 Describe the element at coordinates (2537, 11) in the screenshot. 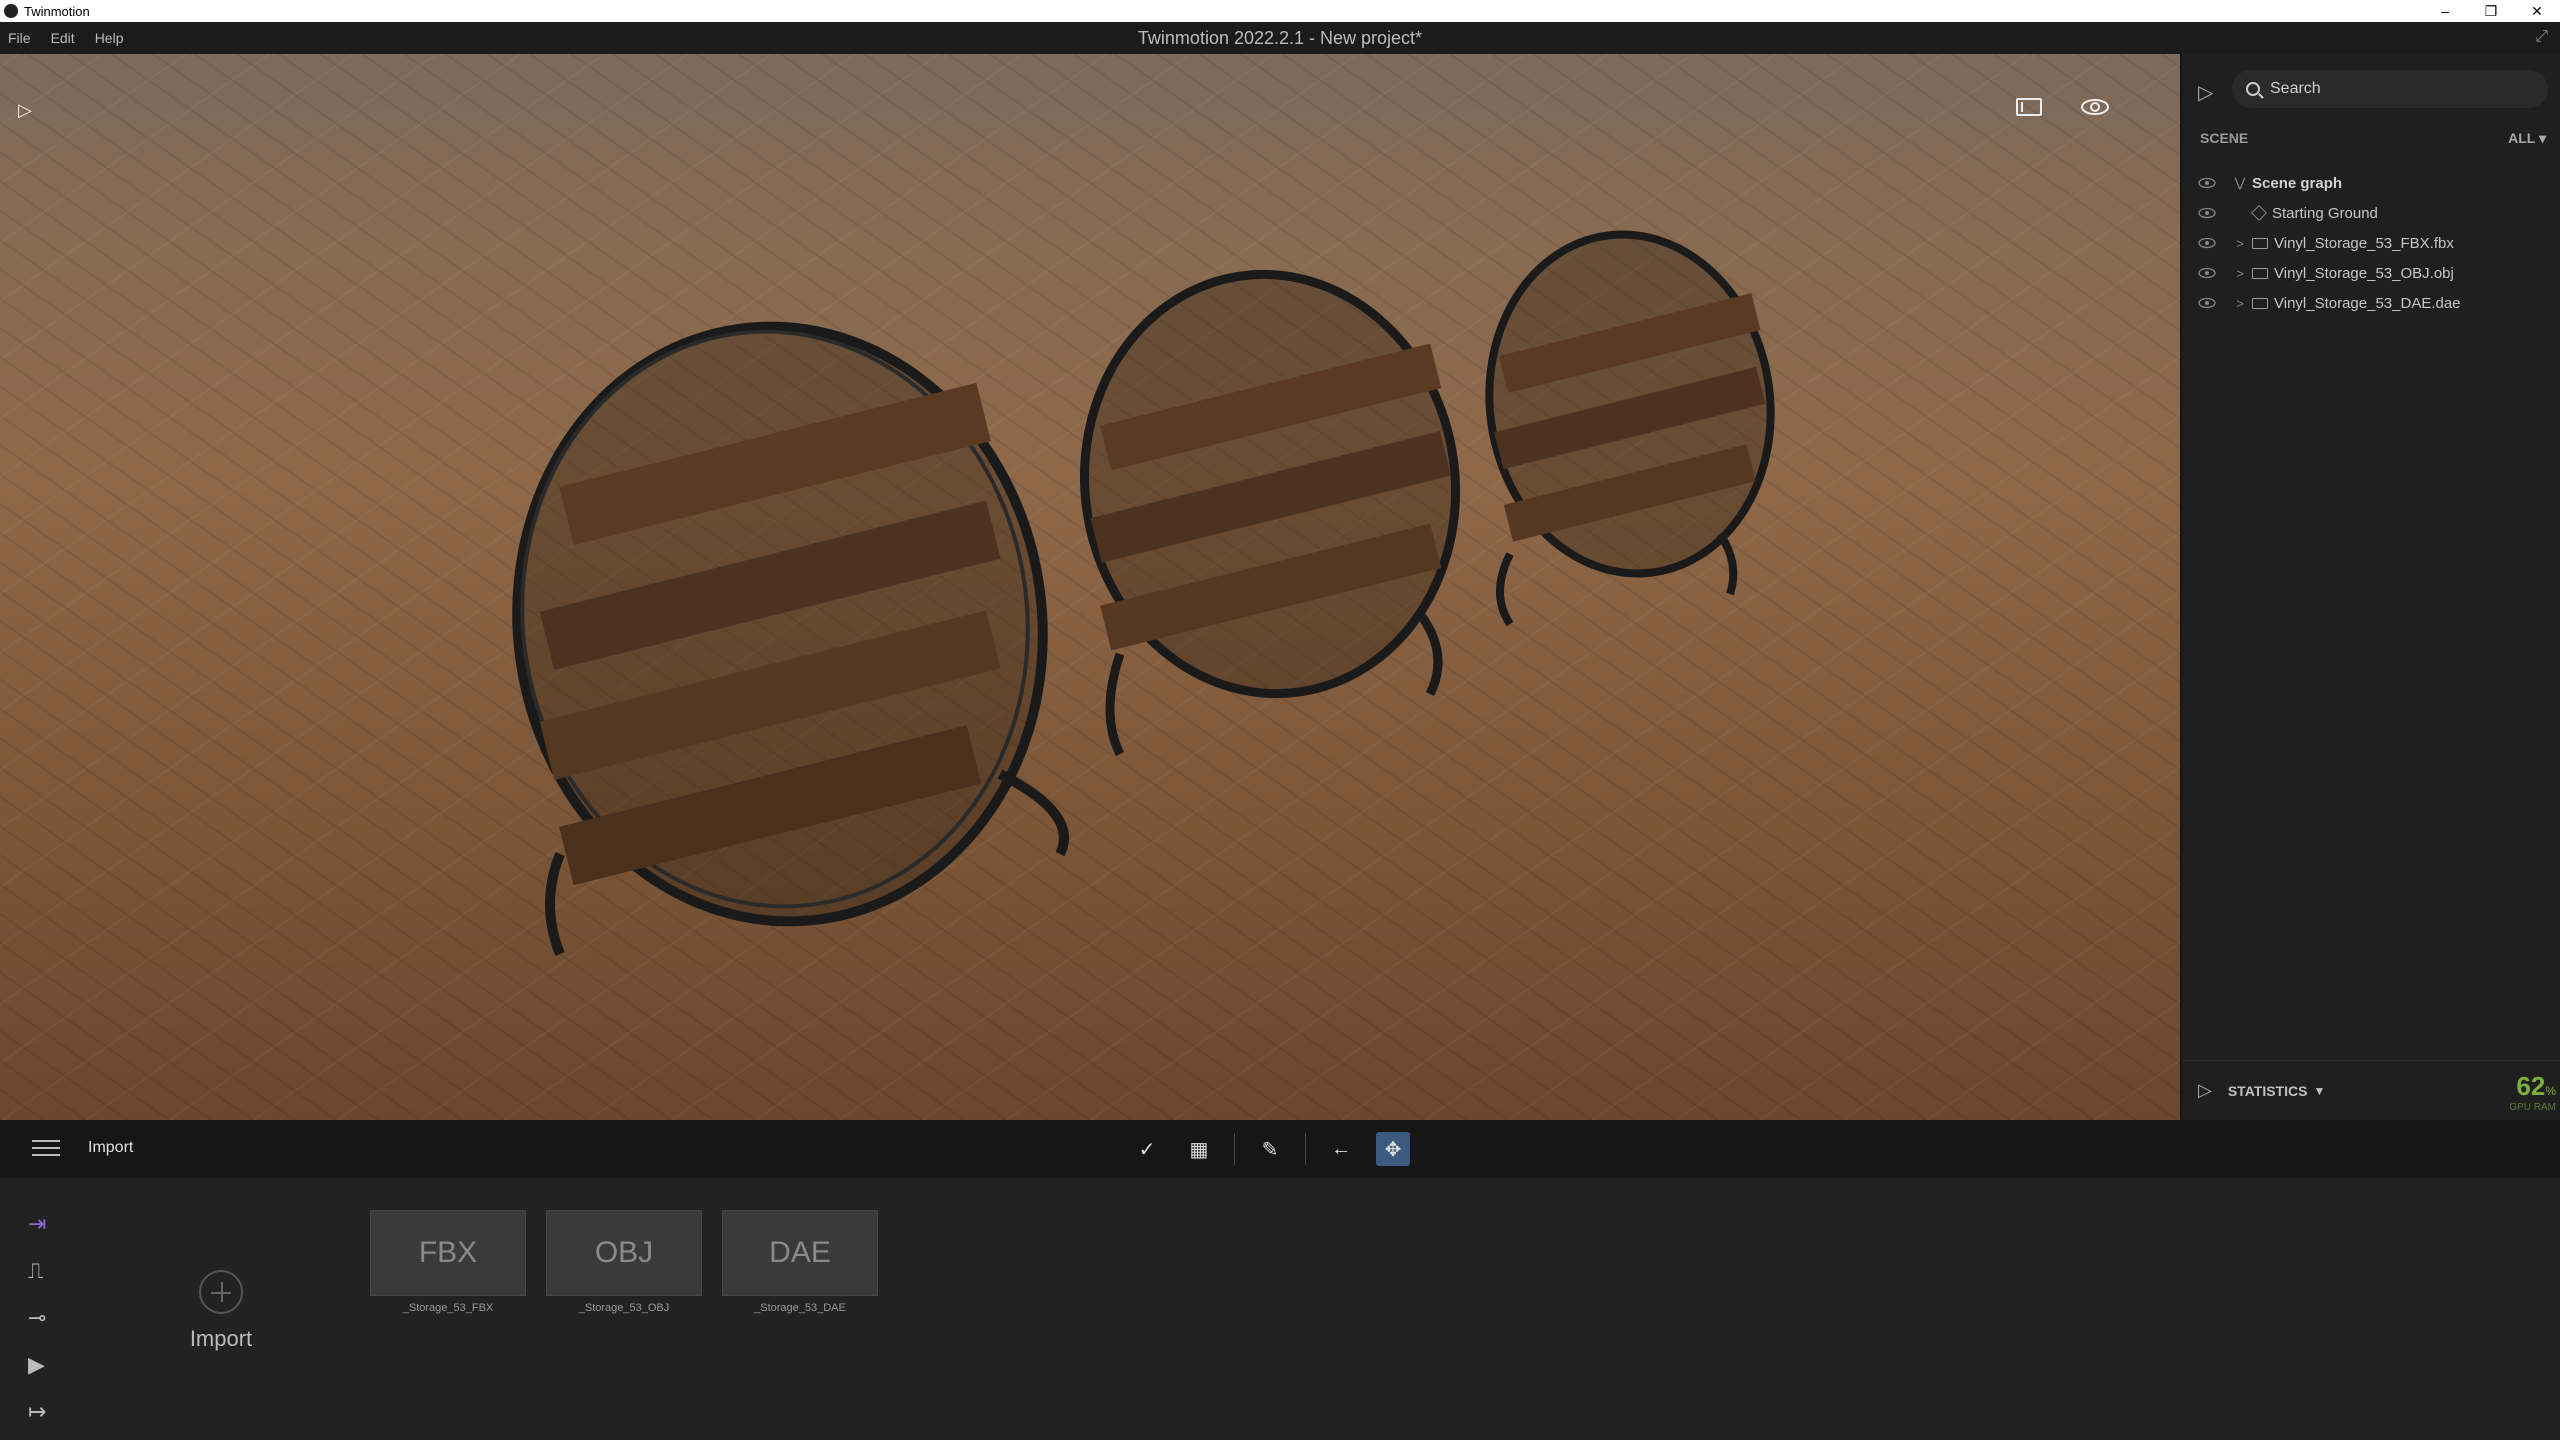

I see `close-button: ✕` at that location.